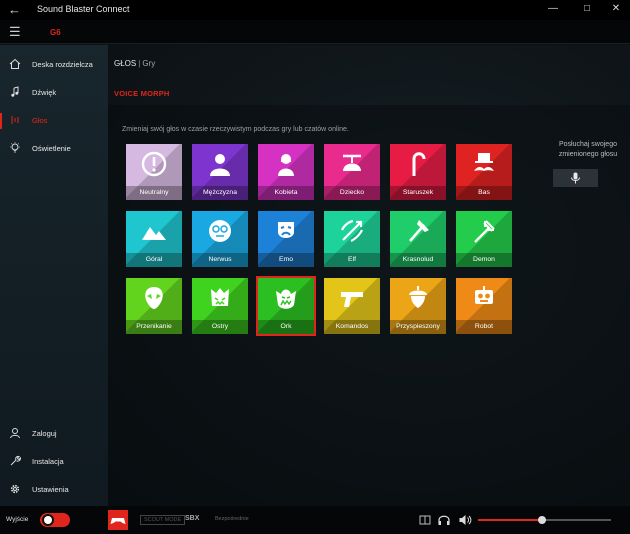 The height and width of the screenshot is (534, 630). What do you see at coordinates (286, 165) in the screenshot?
I see `woman-icon` at bounding box center [286, 165].